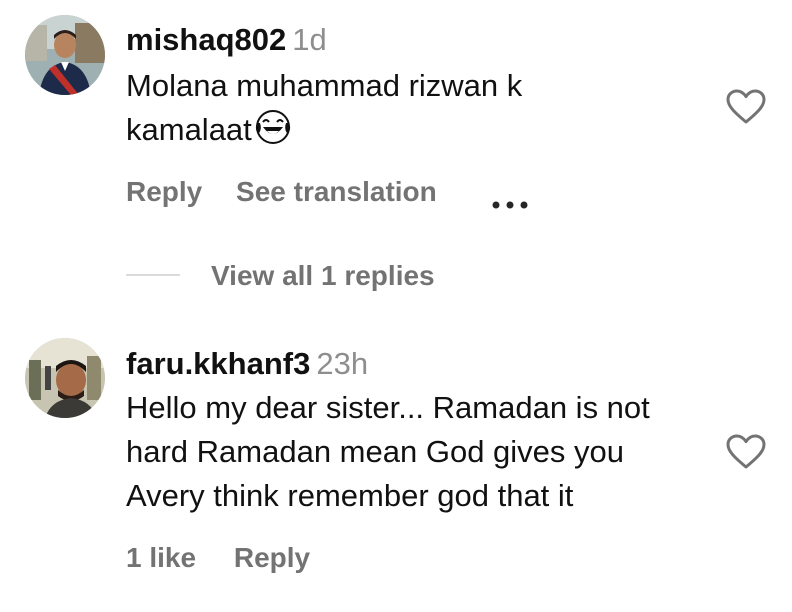 Image resolution: width=792 pixels, height=612 pixels. I want to click on timestamp: 1d, so click(309, 39).